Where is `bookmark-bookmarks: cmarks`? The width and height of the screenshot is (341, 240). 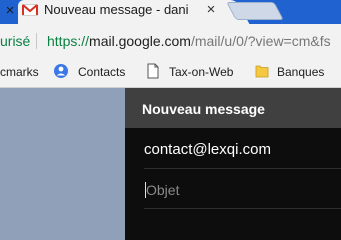
bookmark-bookmarks: cmarks is located at coordinates (19, 72).